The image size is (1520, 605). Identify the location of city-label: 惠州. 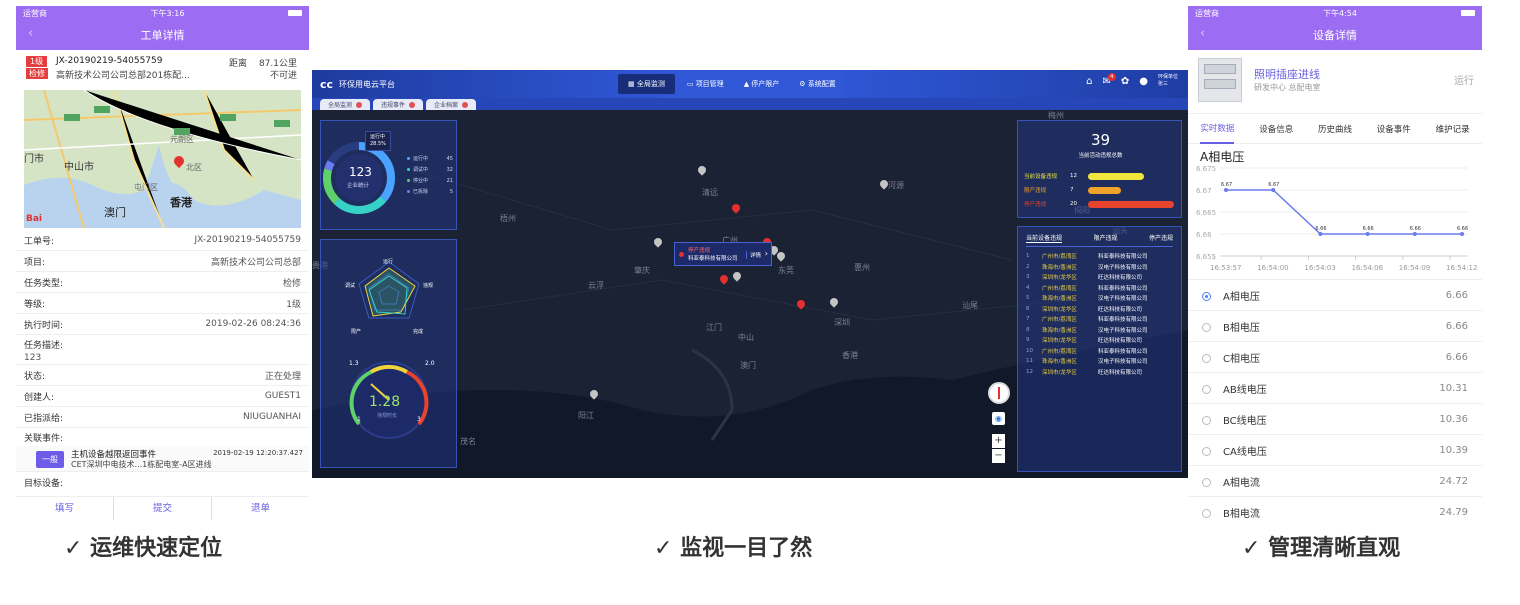
(862, 267).